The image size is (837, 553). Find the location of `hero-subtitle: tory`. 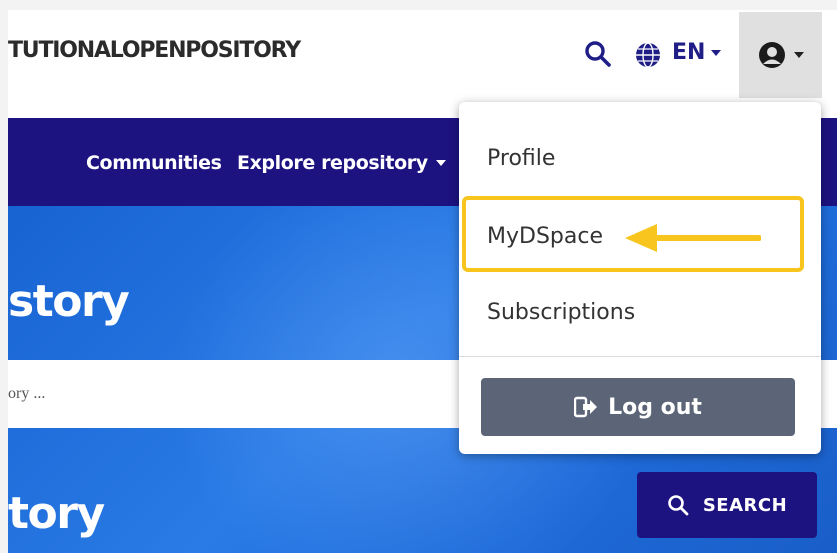

hero-subtitle: tory is located at coordinates (56, 513).